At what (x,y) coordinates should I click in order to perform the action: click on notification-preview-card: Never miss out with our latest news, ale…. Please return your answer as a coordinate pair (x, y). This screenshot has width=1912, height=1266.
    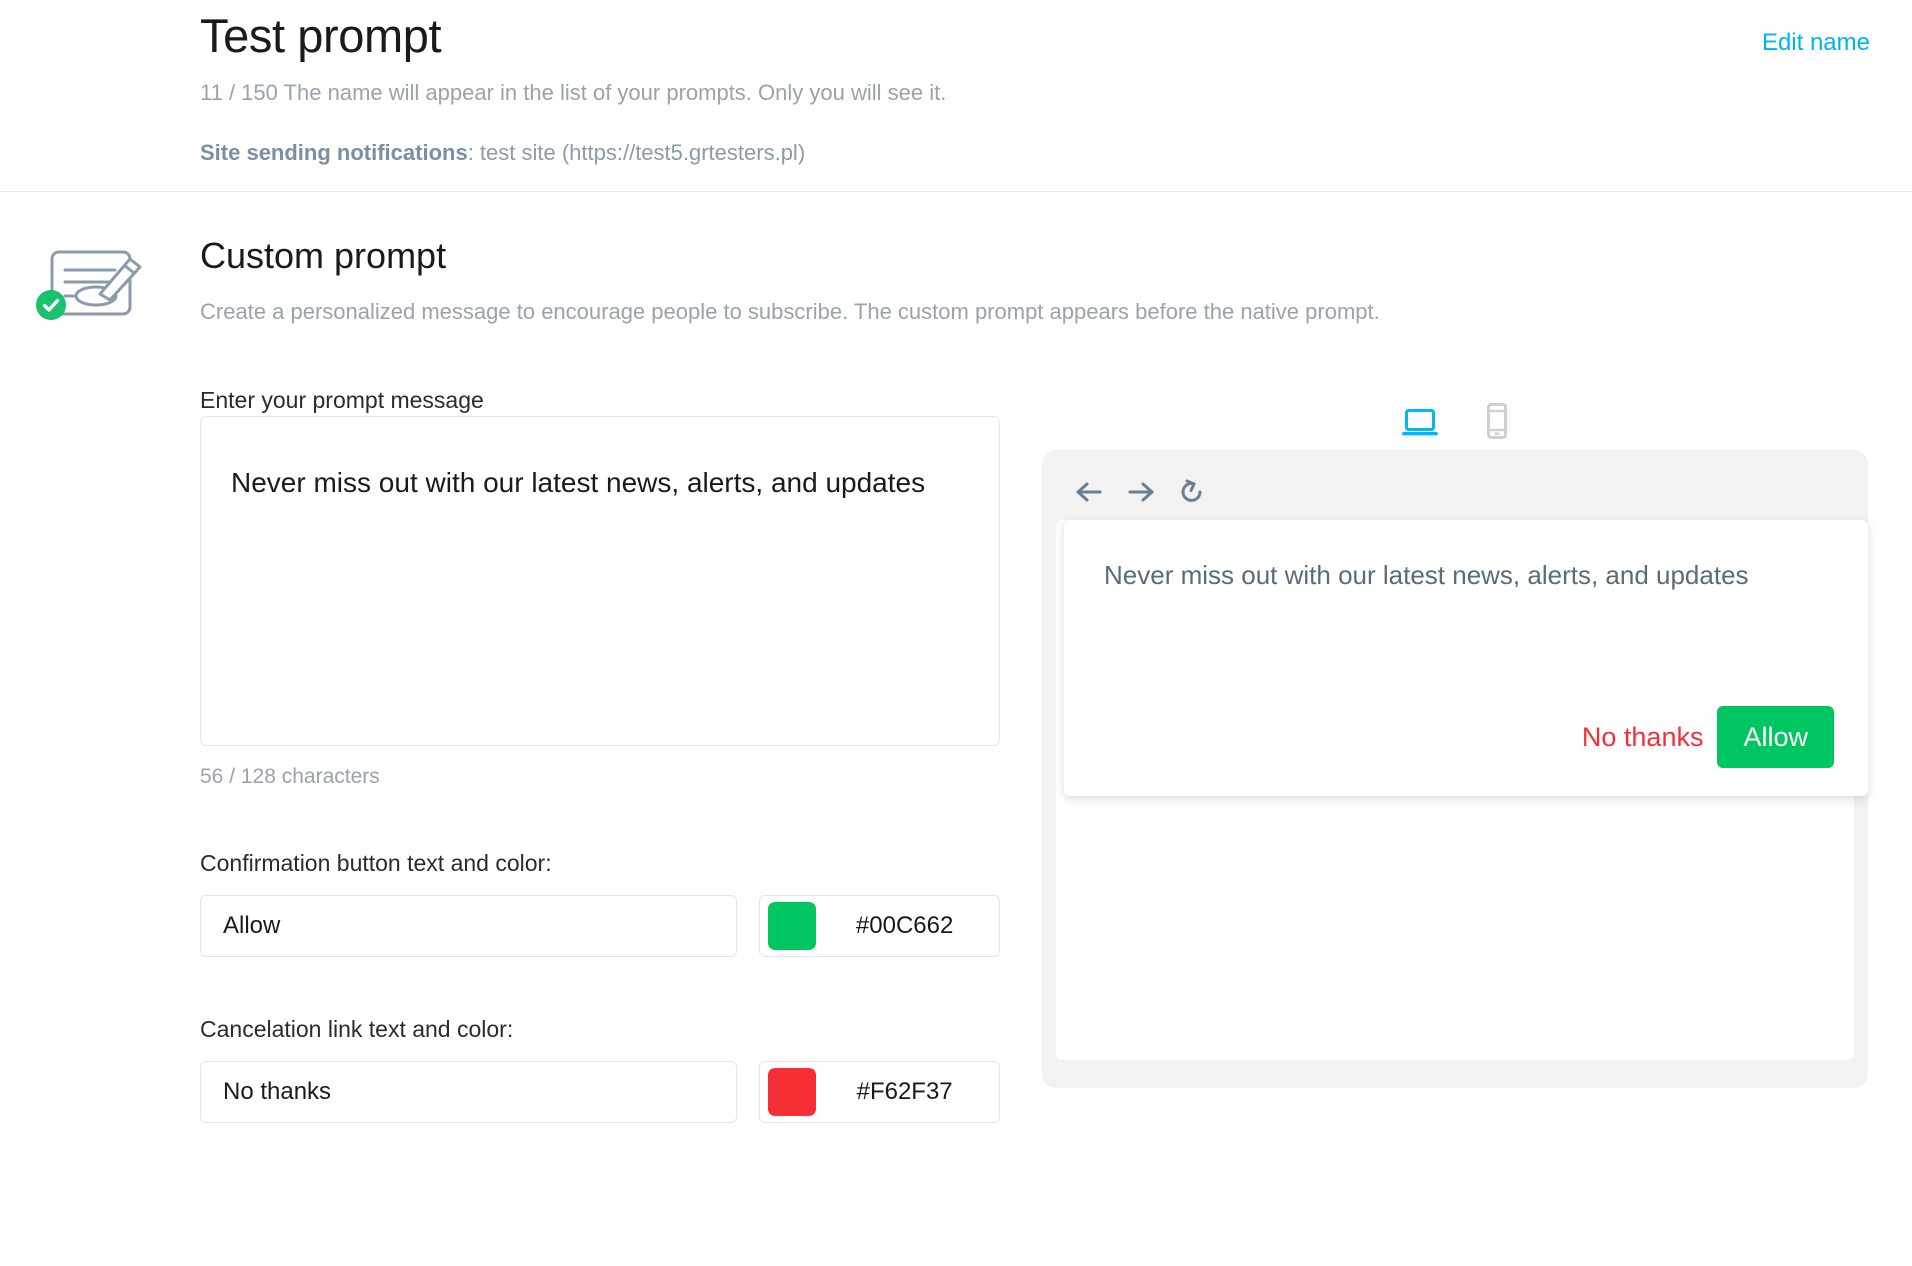
    Looking at the image, I should click on (1466, 658).